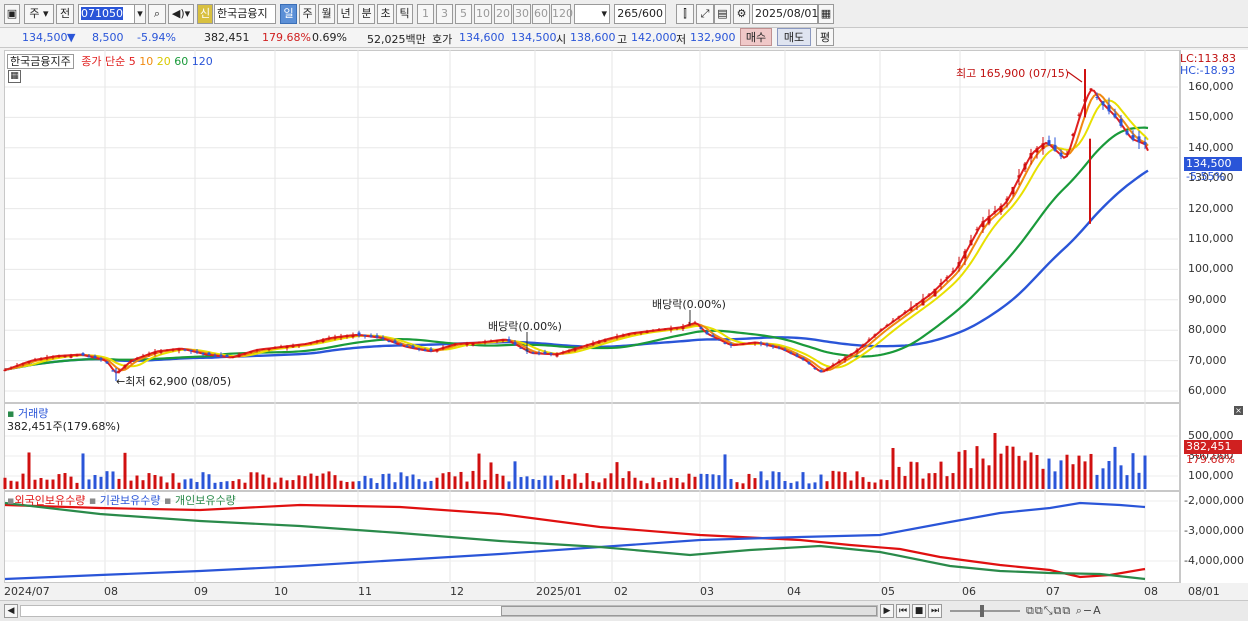 This screenshot has height=621, width=1248. Describe the element at coordinates (449, 611) in the screenshot. I see `scroll-track` at that location.